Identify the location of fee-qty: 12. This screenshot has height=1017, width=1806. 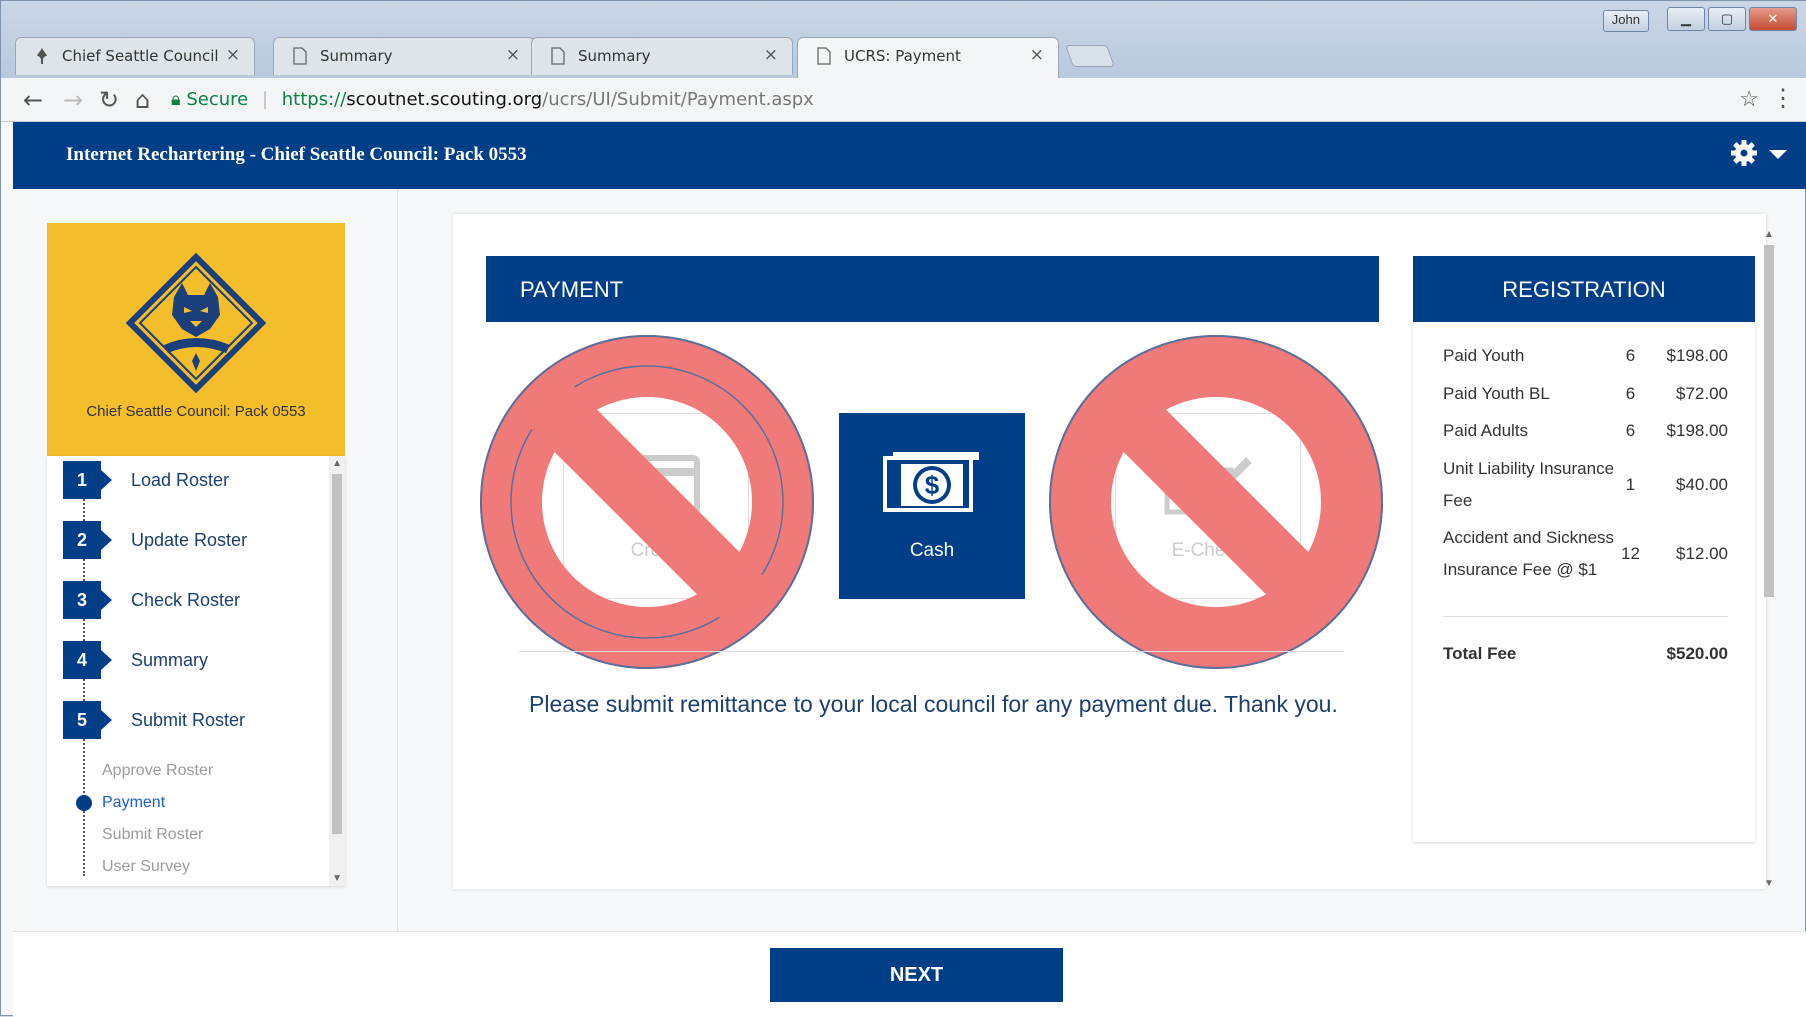
(1630, 553).